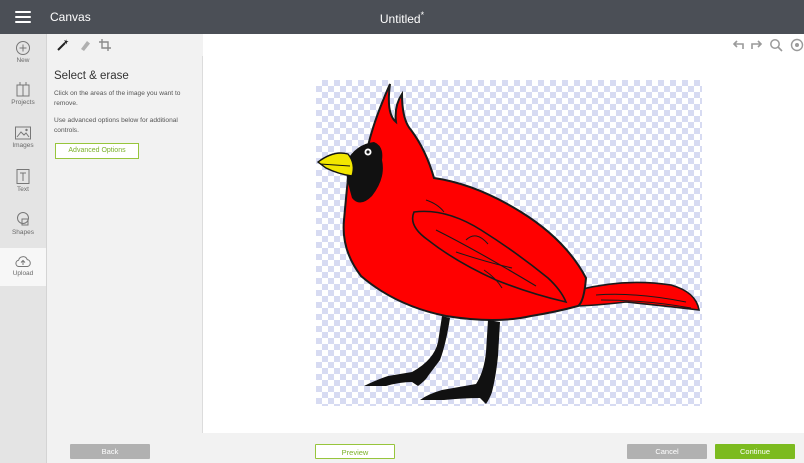 Image resolution: width=804 pixels, height=463 pixels. What do you see at coordinates (23, 189) in the screenshot?
I see `nav-item-label: Text` at bounding box center [23, 189].